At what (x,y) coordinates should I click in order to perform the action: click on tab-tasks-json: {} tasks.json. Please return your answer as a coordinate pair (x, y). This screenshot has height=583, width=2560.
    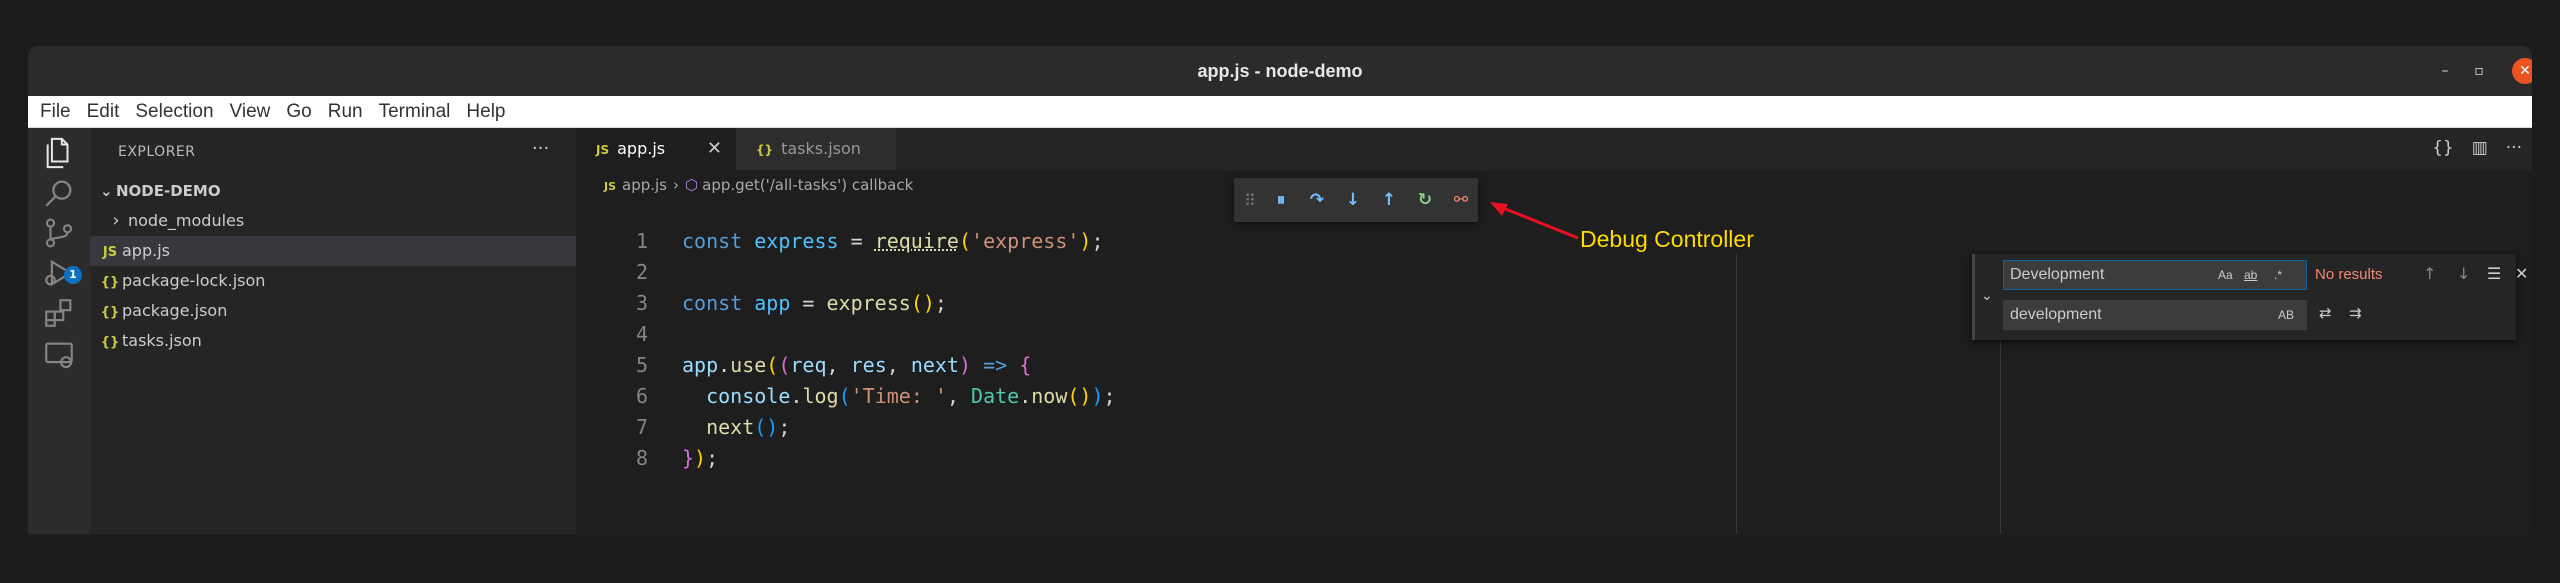
    Looking at the image, I should click on (816, 149).